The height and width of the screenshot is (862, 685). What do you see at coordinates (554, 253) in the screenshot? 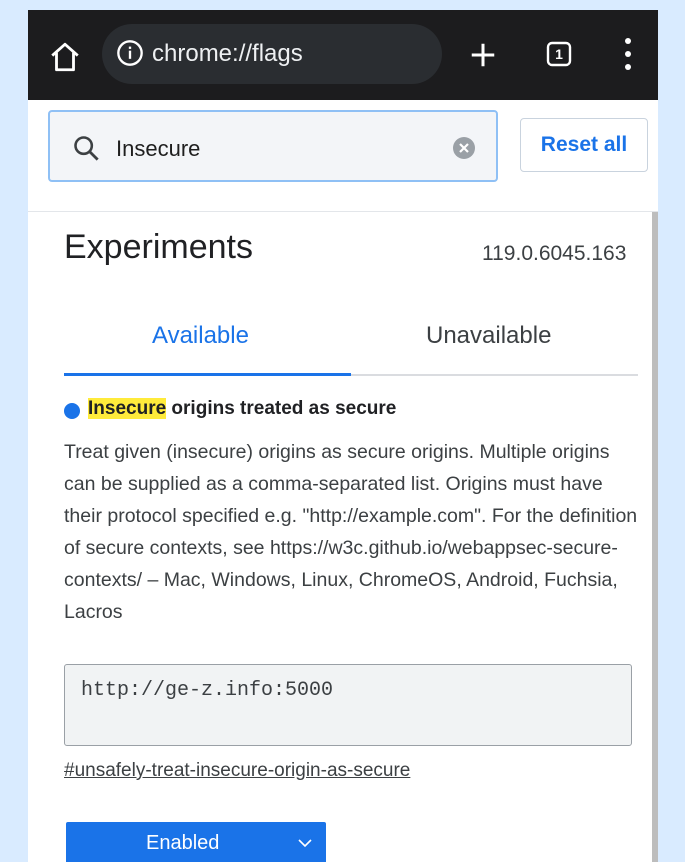
I see `version-label: 119.0.6045.163` at bounding box center [554, 253].